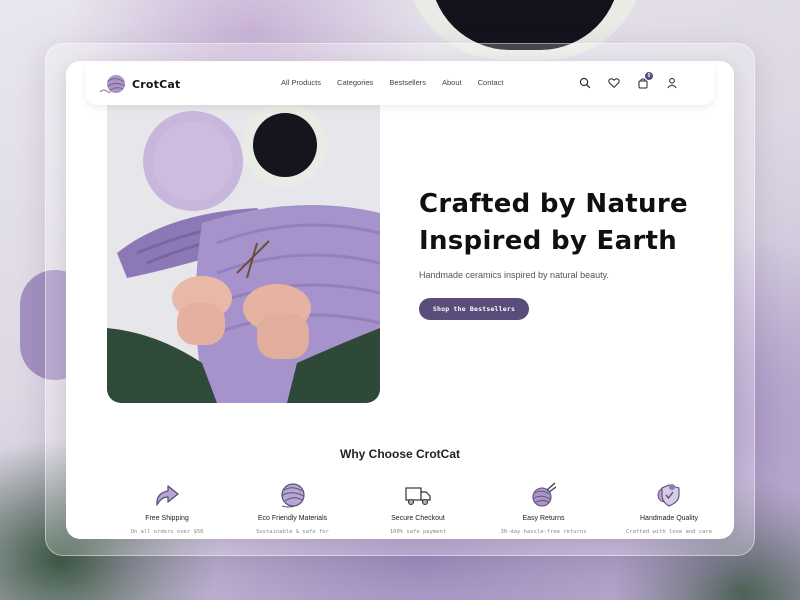 The image size is (800, 600). Describe the element at coordinates (569, 223) in the screenshot. I see `hero-title: Crafted by Nature Inspired by Earth` at that location.